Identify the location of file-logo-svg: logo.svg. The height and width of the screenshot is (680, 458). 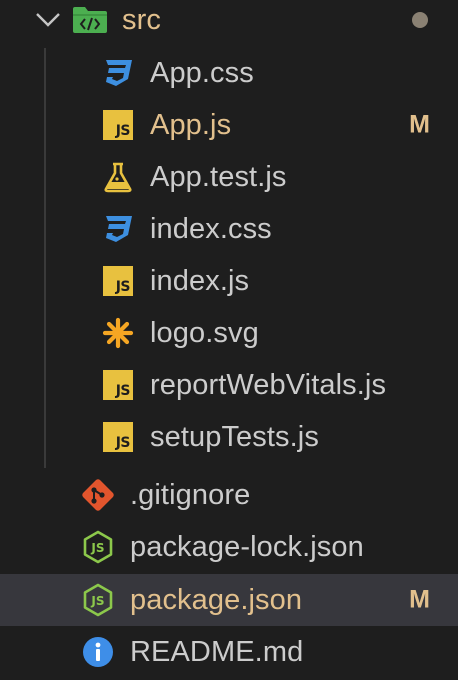
(229, 333).